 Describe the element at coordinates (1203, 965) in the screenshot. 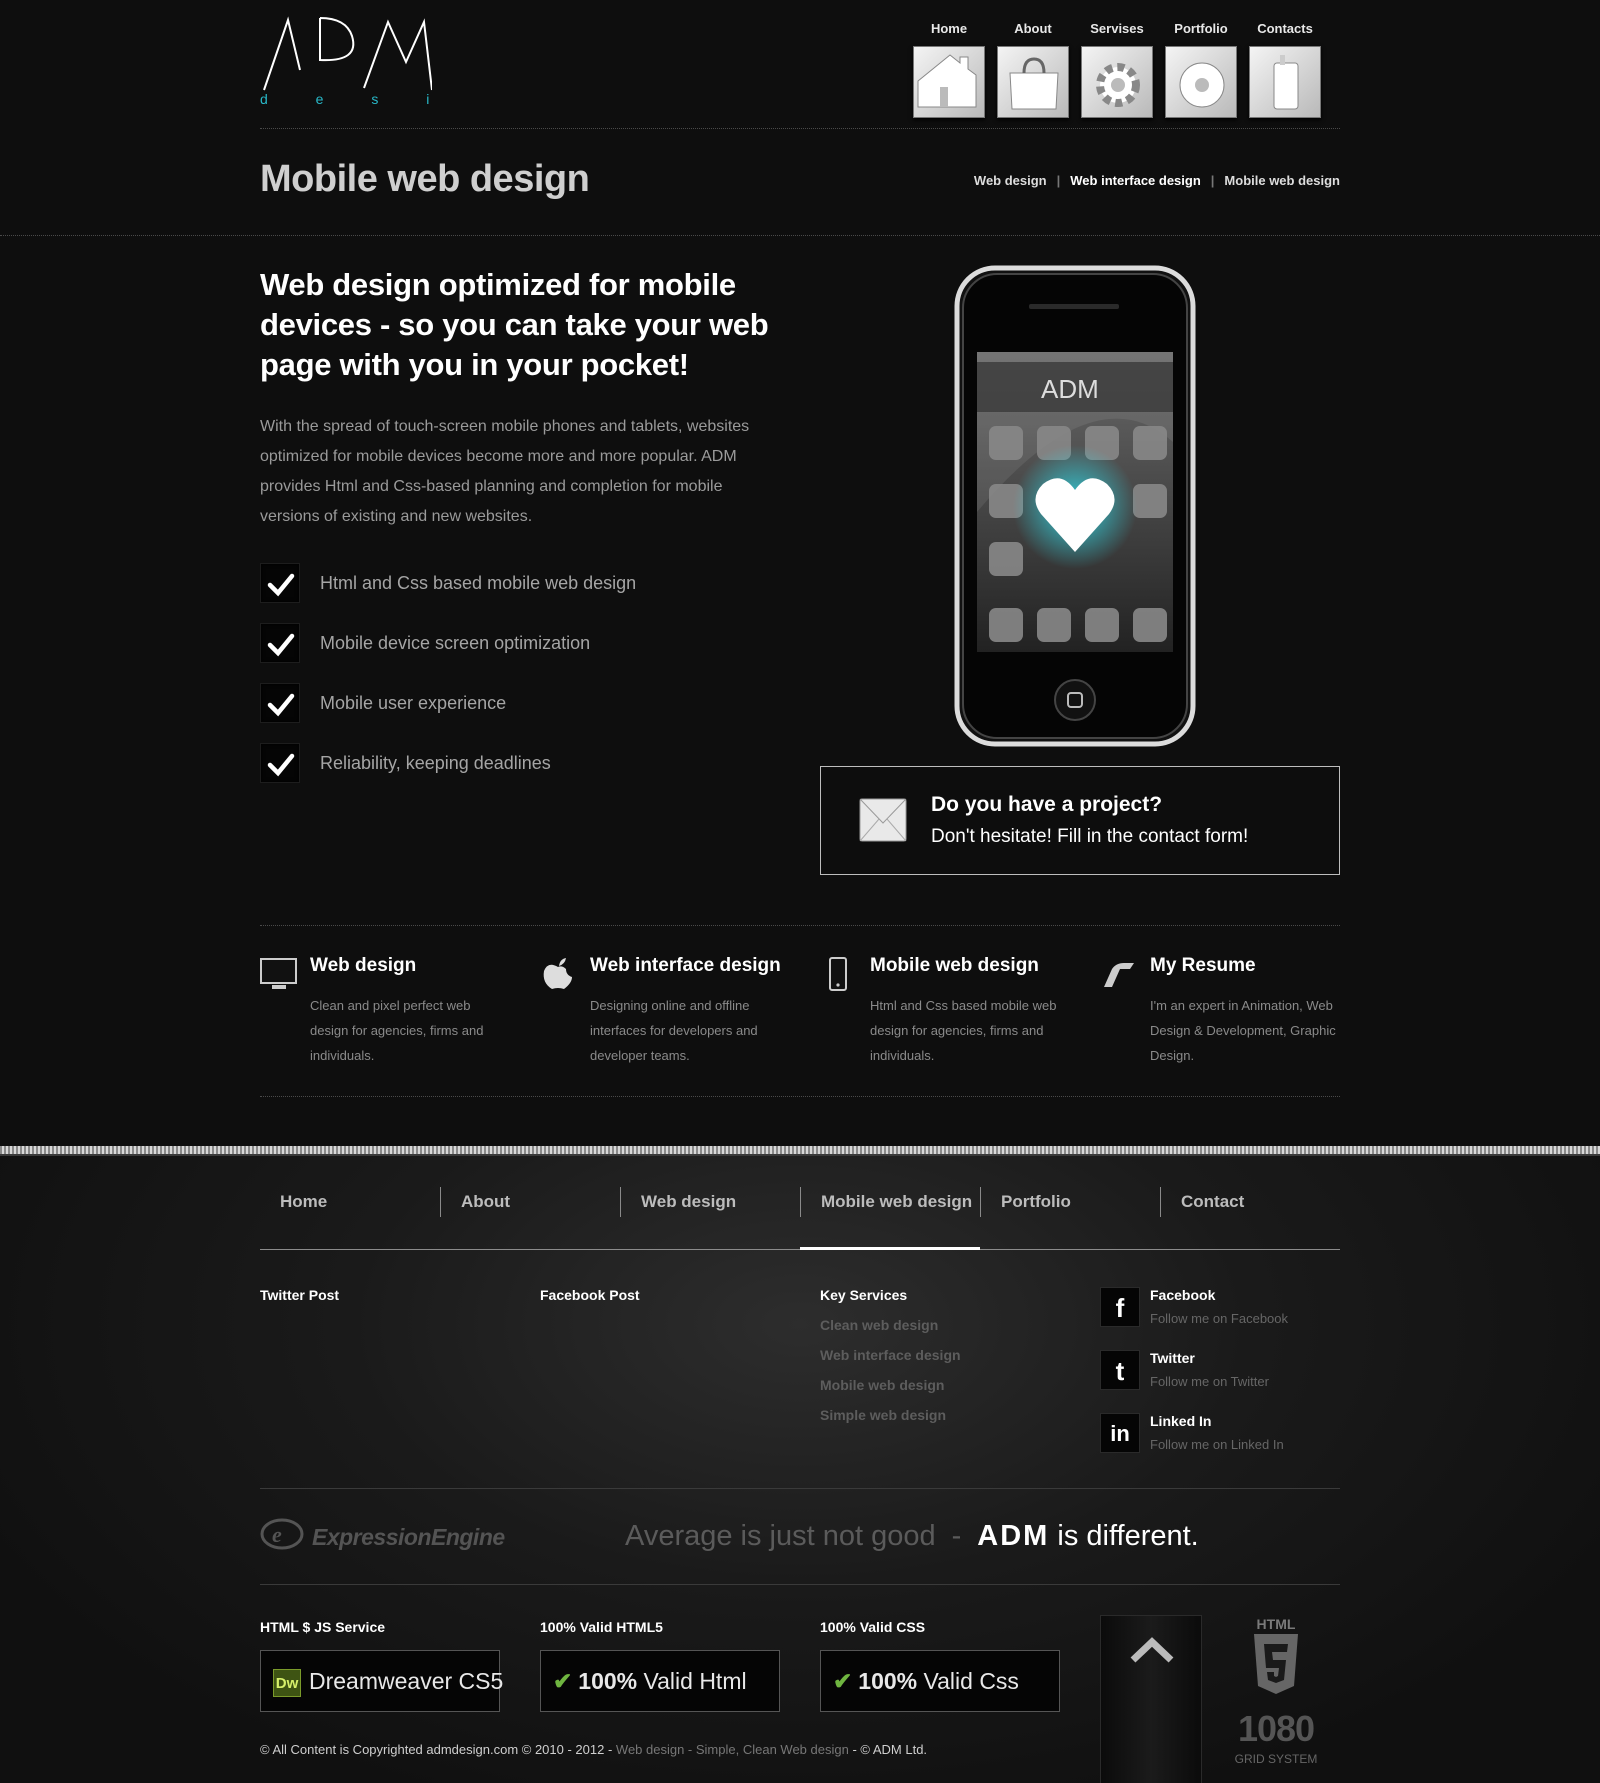

I see `service-title: My Resume` at that location.